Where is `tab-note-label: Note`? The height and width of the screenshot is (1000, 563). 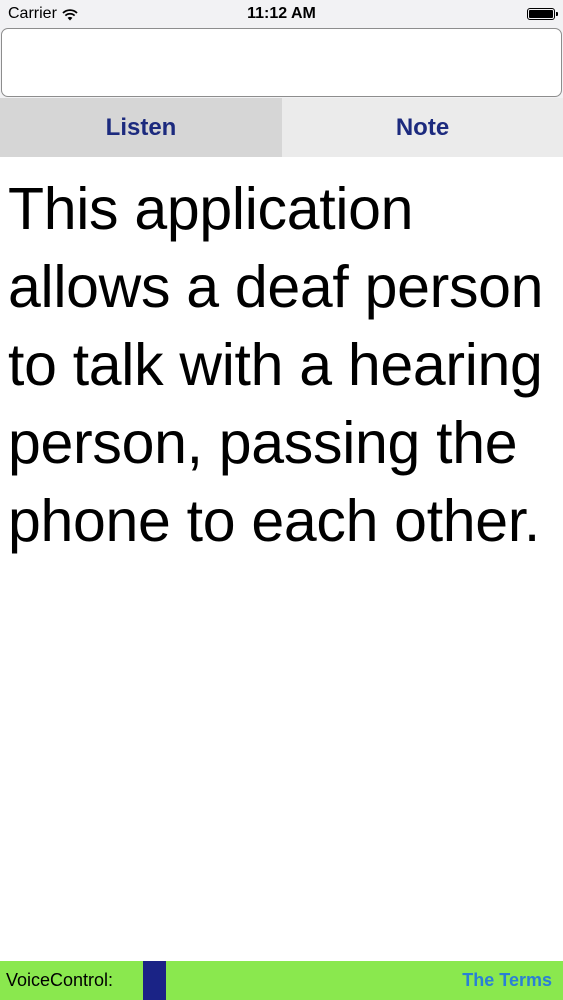
tab-note-label: Note is located at coordinates (422, 127).